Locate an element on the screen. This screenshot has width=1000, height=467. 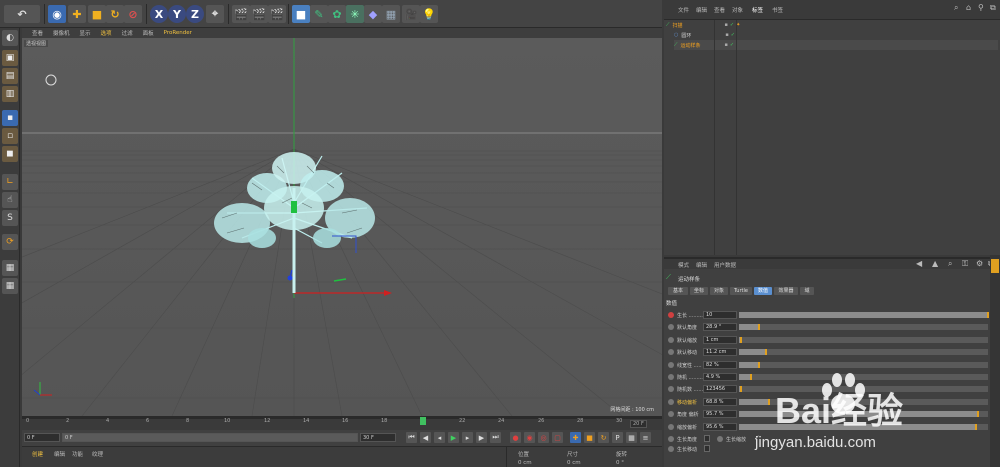
end-frame-field: 30 F is located at coordinates (378, 437).